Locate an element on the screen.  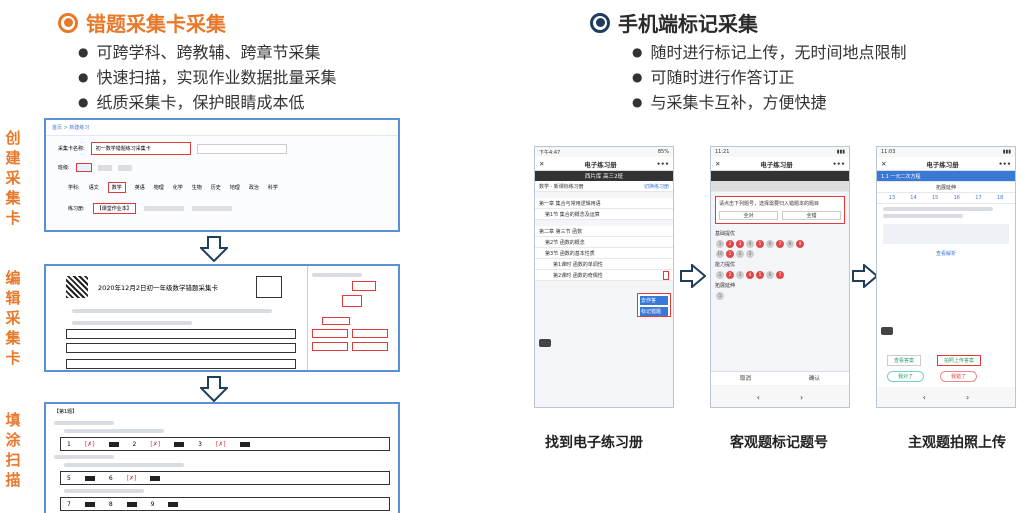
i-am-right-button: 我对了 is located at coordinates (906, 376).